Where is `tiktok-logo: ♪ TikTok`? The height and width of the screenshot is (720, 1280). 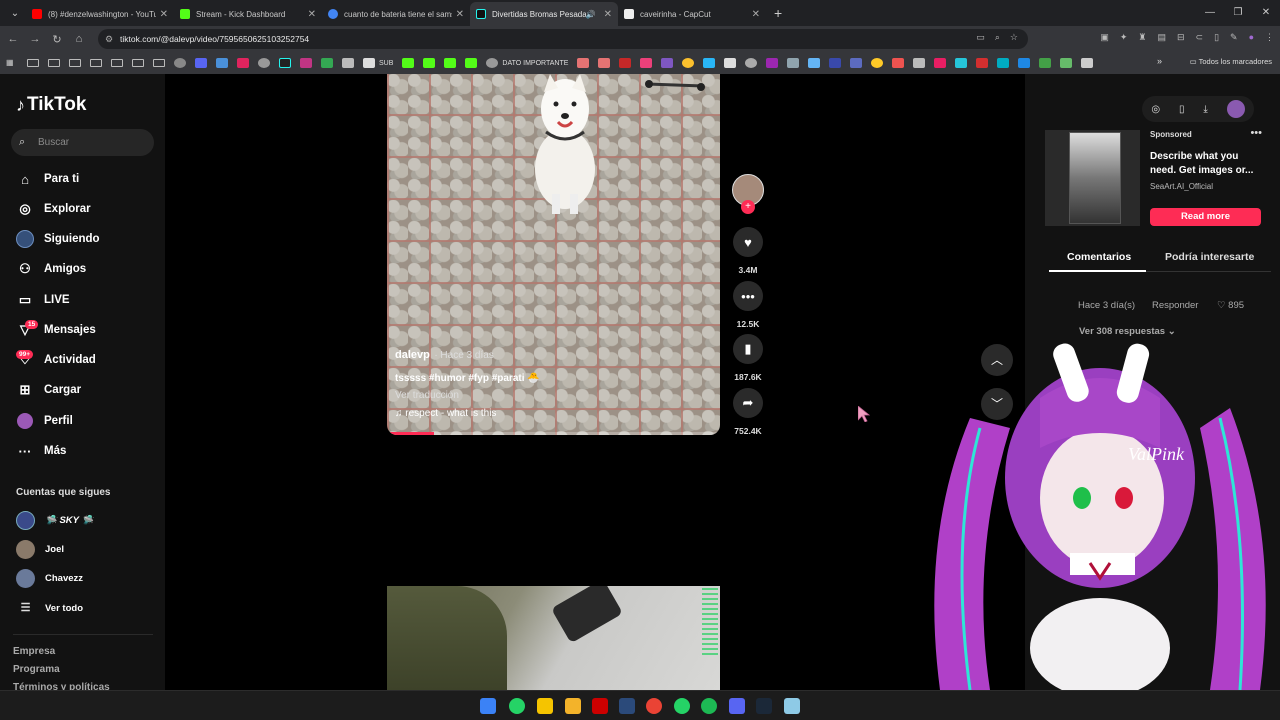
tiktok-logo: ♪ TikTok is located at coordinates (51, 105).